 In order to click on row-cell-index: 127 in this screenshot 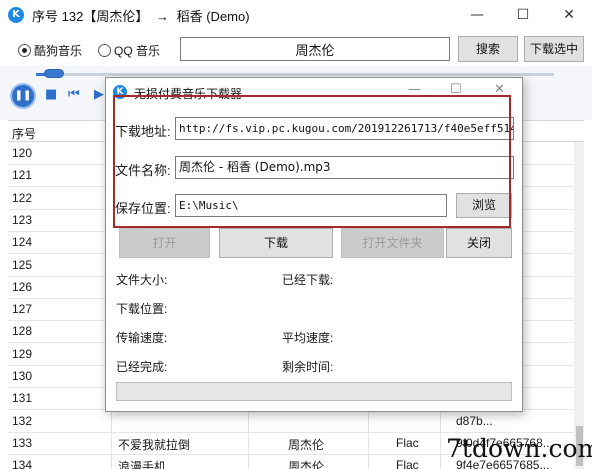, I will do `click(22, 309)`.